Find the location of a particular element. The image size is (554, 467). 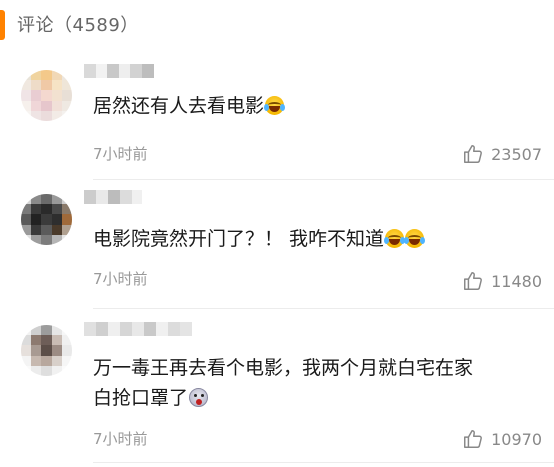

scared-emoji-icon is located at coordinates (199, 397).